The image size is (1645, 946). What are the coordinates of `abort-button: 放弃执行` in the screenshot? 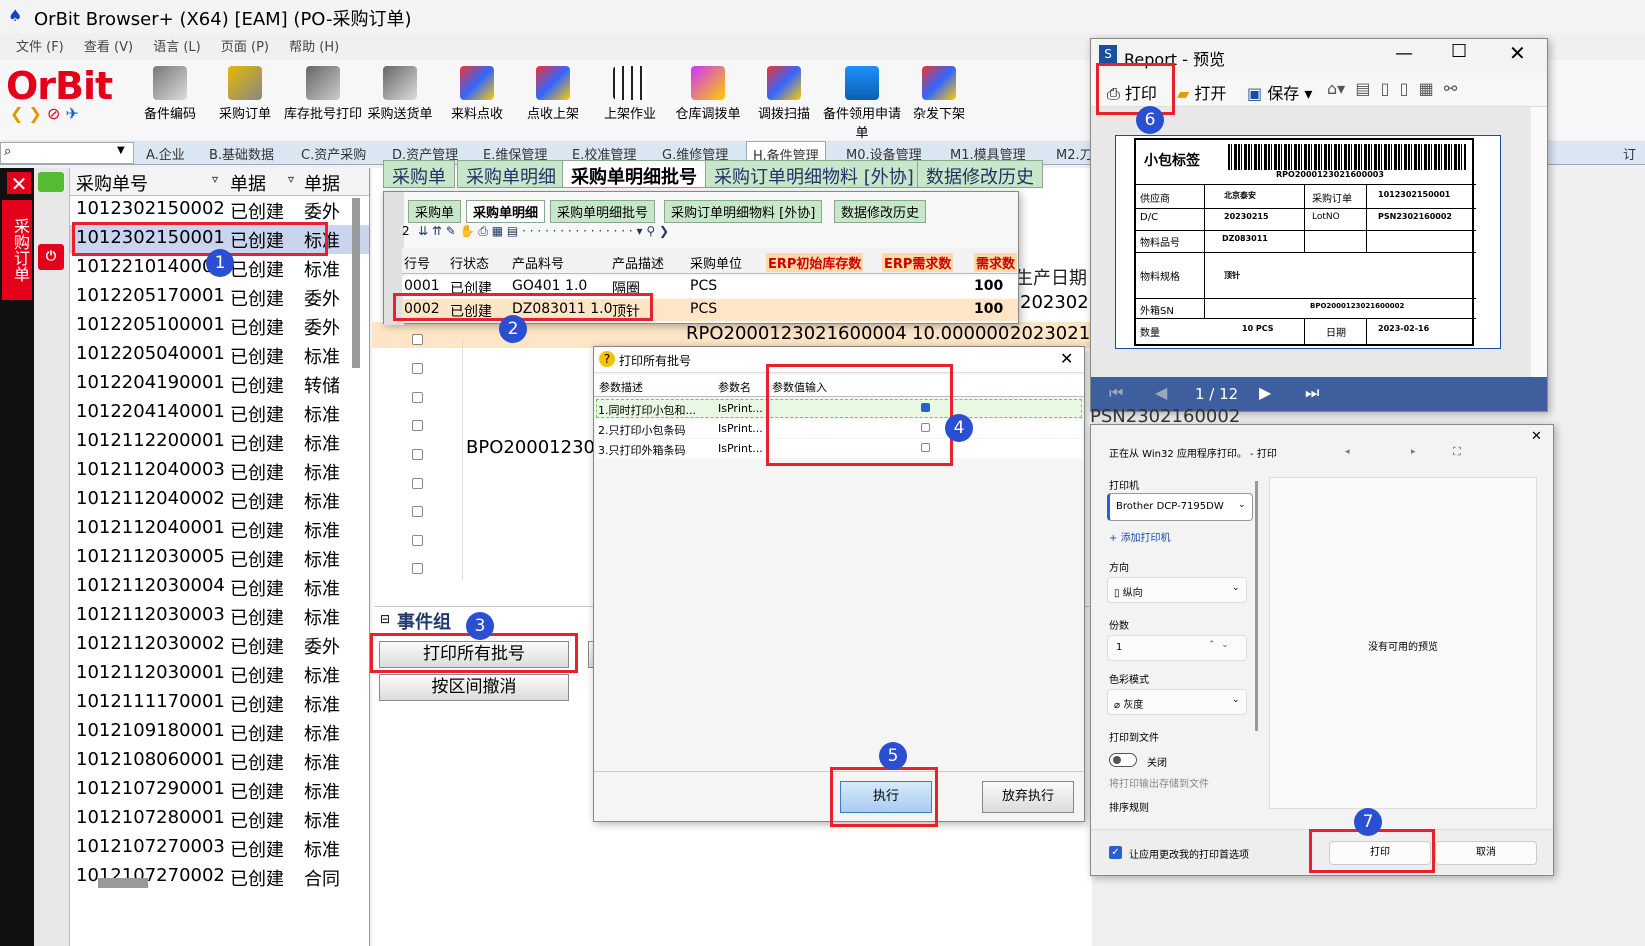 It's located at (1028, 797).